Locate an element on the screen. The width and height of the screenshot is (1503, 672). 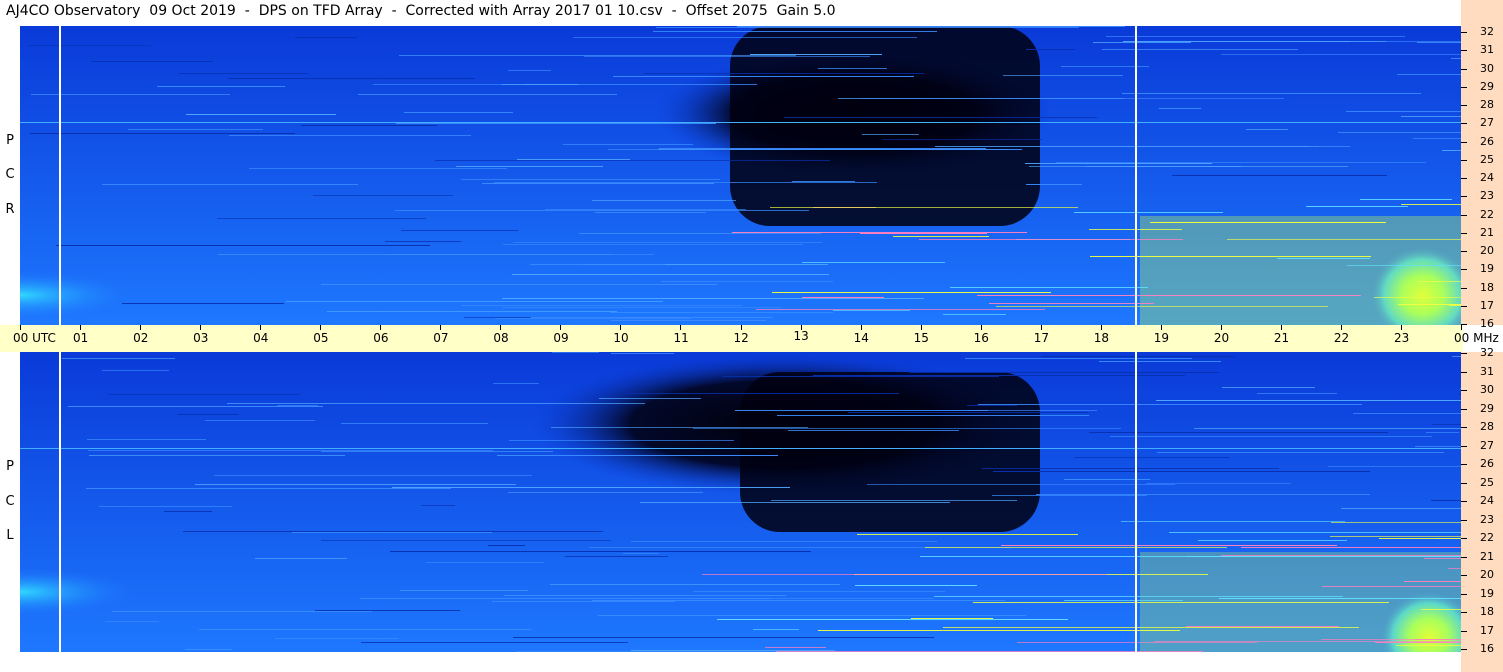
mhz-label: 19 is located at coordinates (1487, 268).